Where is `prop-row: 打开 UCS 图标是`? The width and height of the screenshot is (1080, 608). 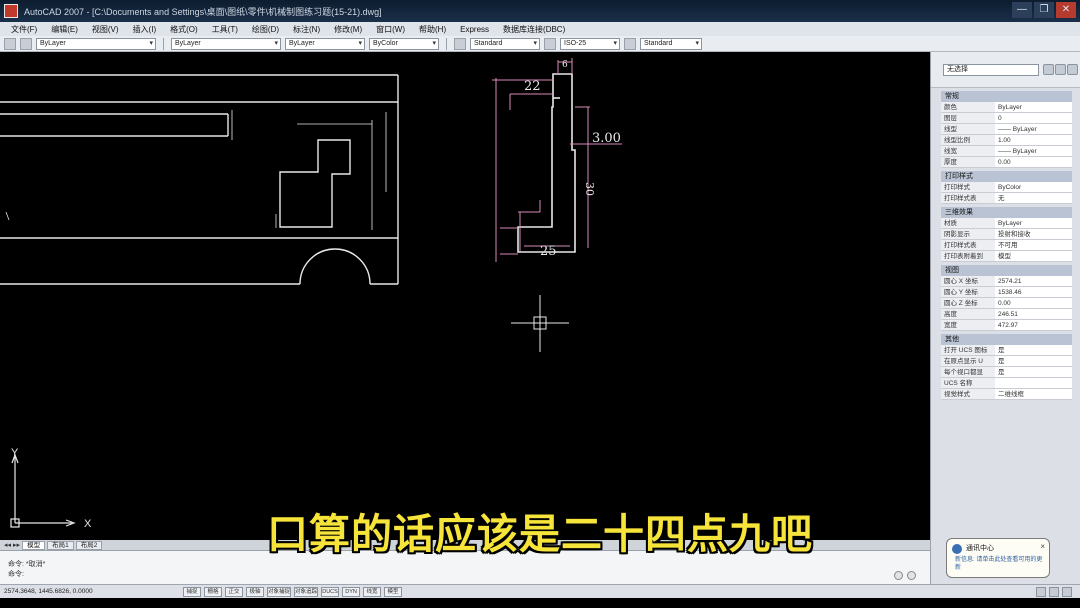
prop-row: 打开 UCS 图标是 is located at coordinates (1006, 350).